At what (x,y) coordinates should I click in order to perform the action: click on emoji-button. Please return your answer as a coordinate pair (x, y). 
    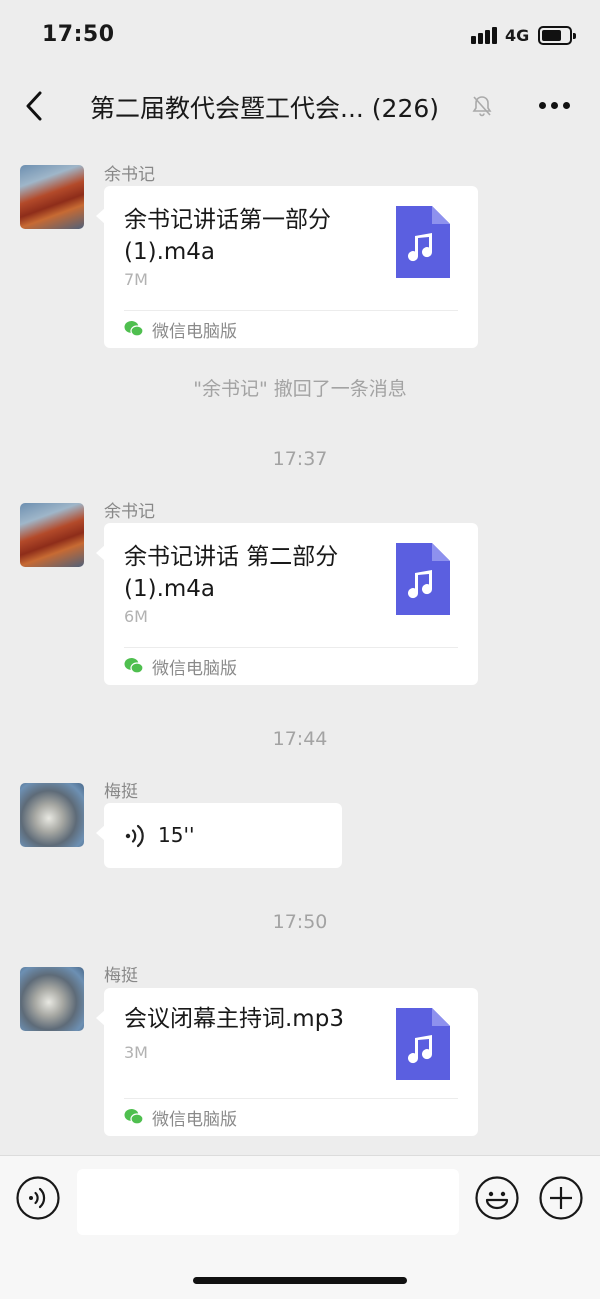
    Looking at the image, I should click on (497, 1198).